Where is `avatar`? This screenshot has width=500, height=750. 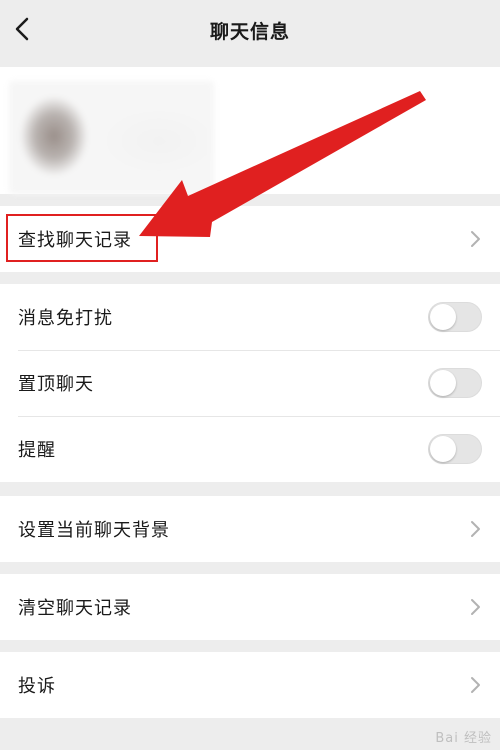 avatar is located at coordinates (111, 137).